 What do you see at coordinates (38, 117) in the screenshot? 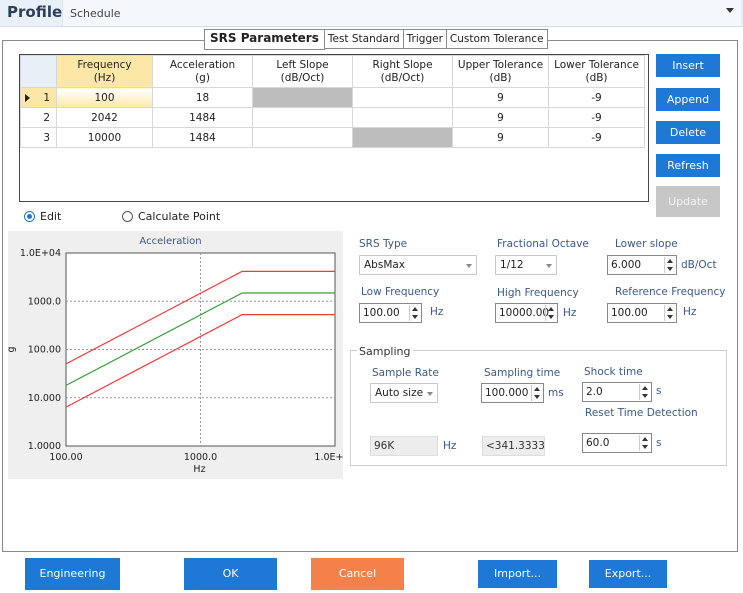
I see `row-header: 2` at bounding box center [38, 117].